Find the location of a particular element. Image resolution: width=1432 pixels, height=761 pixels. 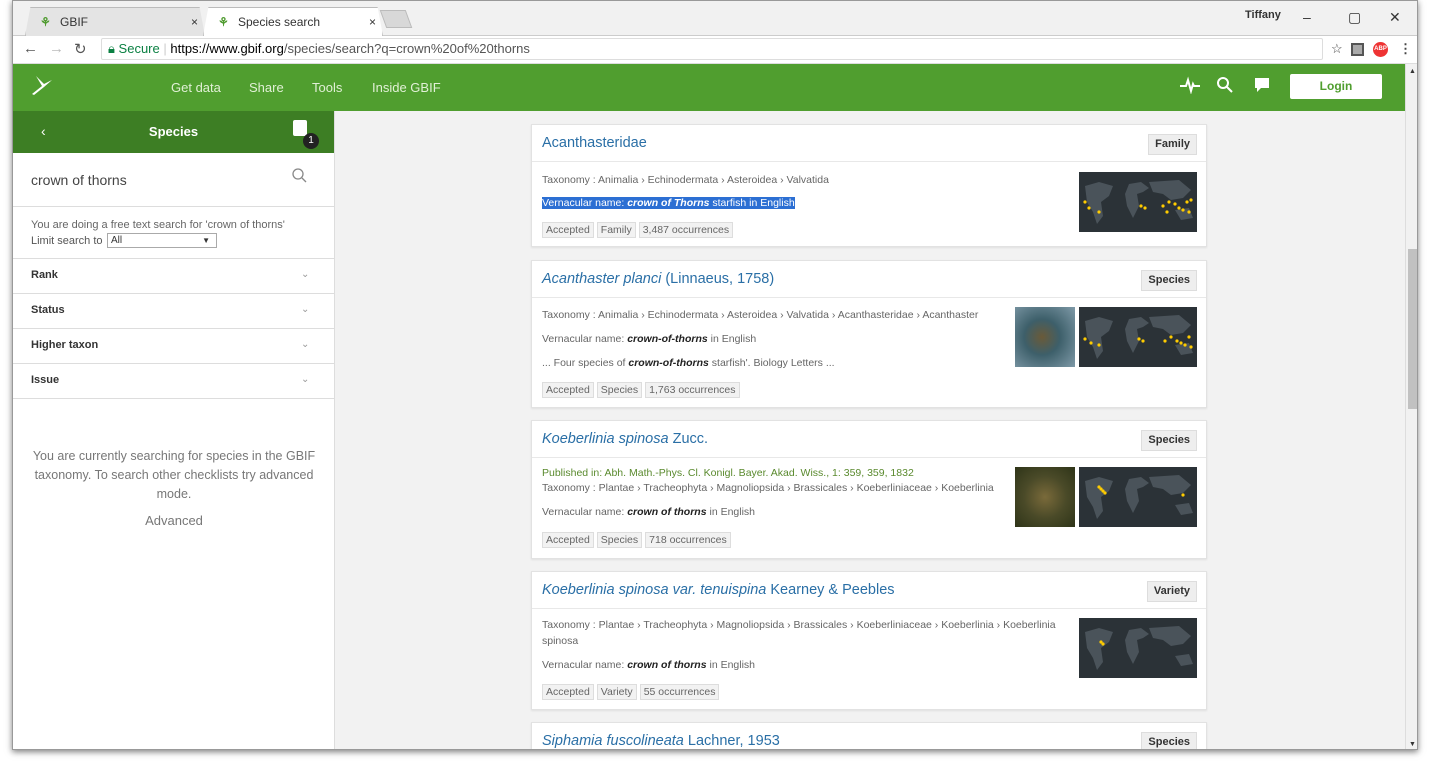

species-search-box: crown of thorns is located at coordinates (173, 180).